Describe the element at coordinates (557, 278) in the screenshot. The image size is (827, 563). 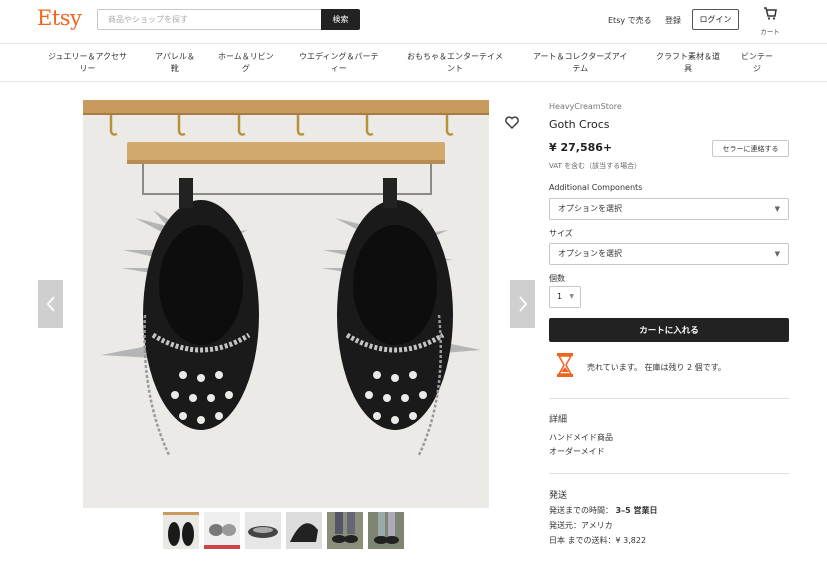
I see `quantity-label: 個数` at that location.